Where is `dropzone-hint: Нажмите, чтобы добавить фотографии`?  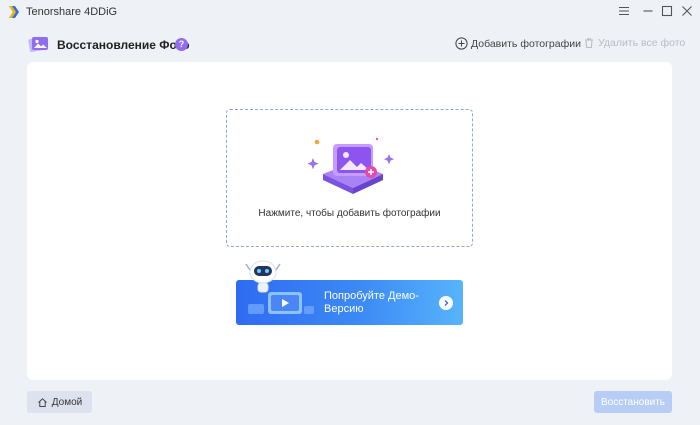
dropzone-hint: Нажмите, чтобы добавить фотографии is located at coordinates (349, 213).